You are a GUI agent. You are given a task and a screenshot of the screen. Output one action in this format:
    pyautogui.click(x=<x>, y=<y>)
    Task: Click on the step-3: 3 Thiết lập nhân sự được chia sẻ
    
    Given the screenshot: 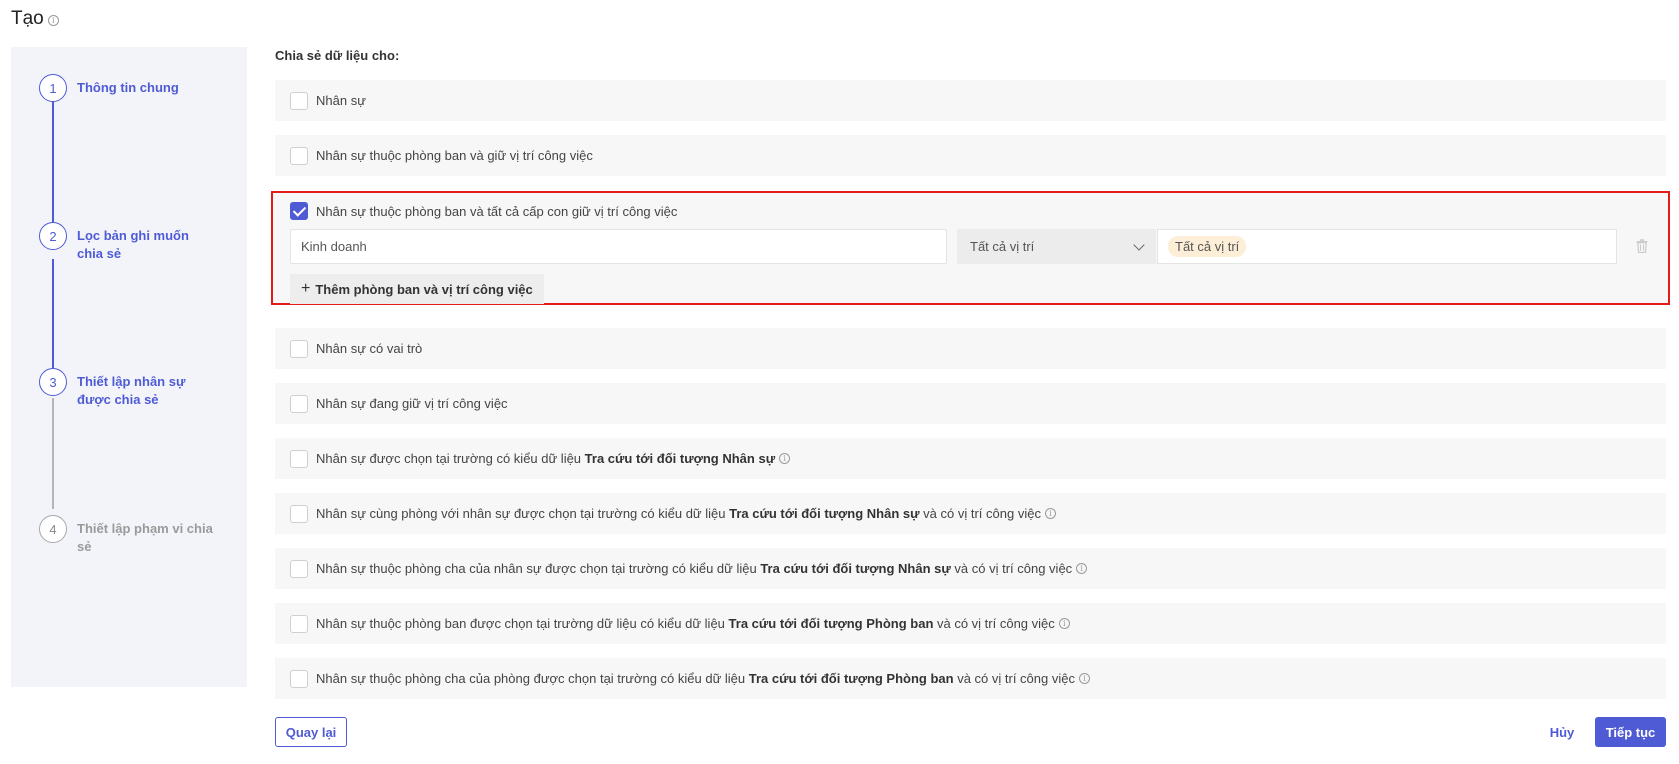 What is the action you would take?
    pyautogui.click(x=128, y=388)
    